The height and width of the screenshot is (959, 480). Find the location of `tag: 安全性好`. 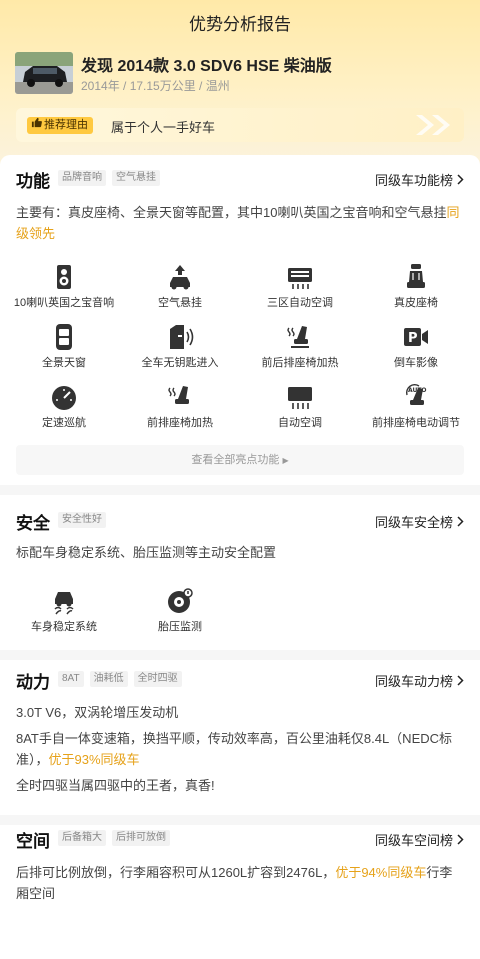

tag: 安全性好 is located at coordinates (82, 520).